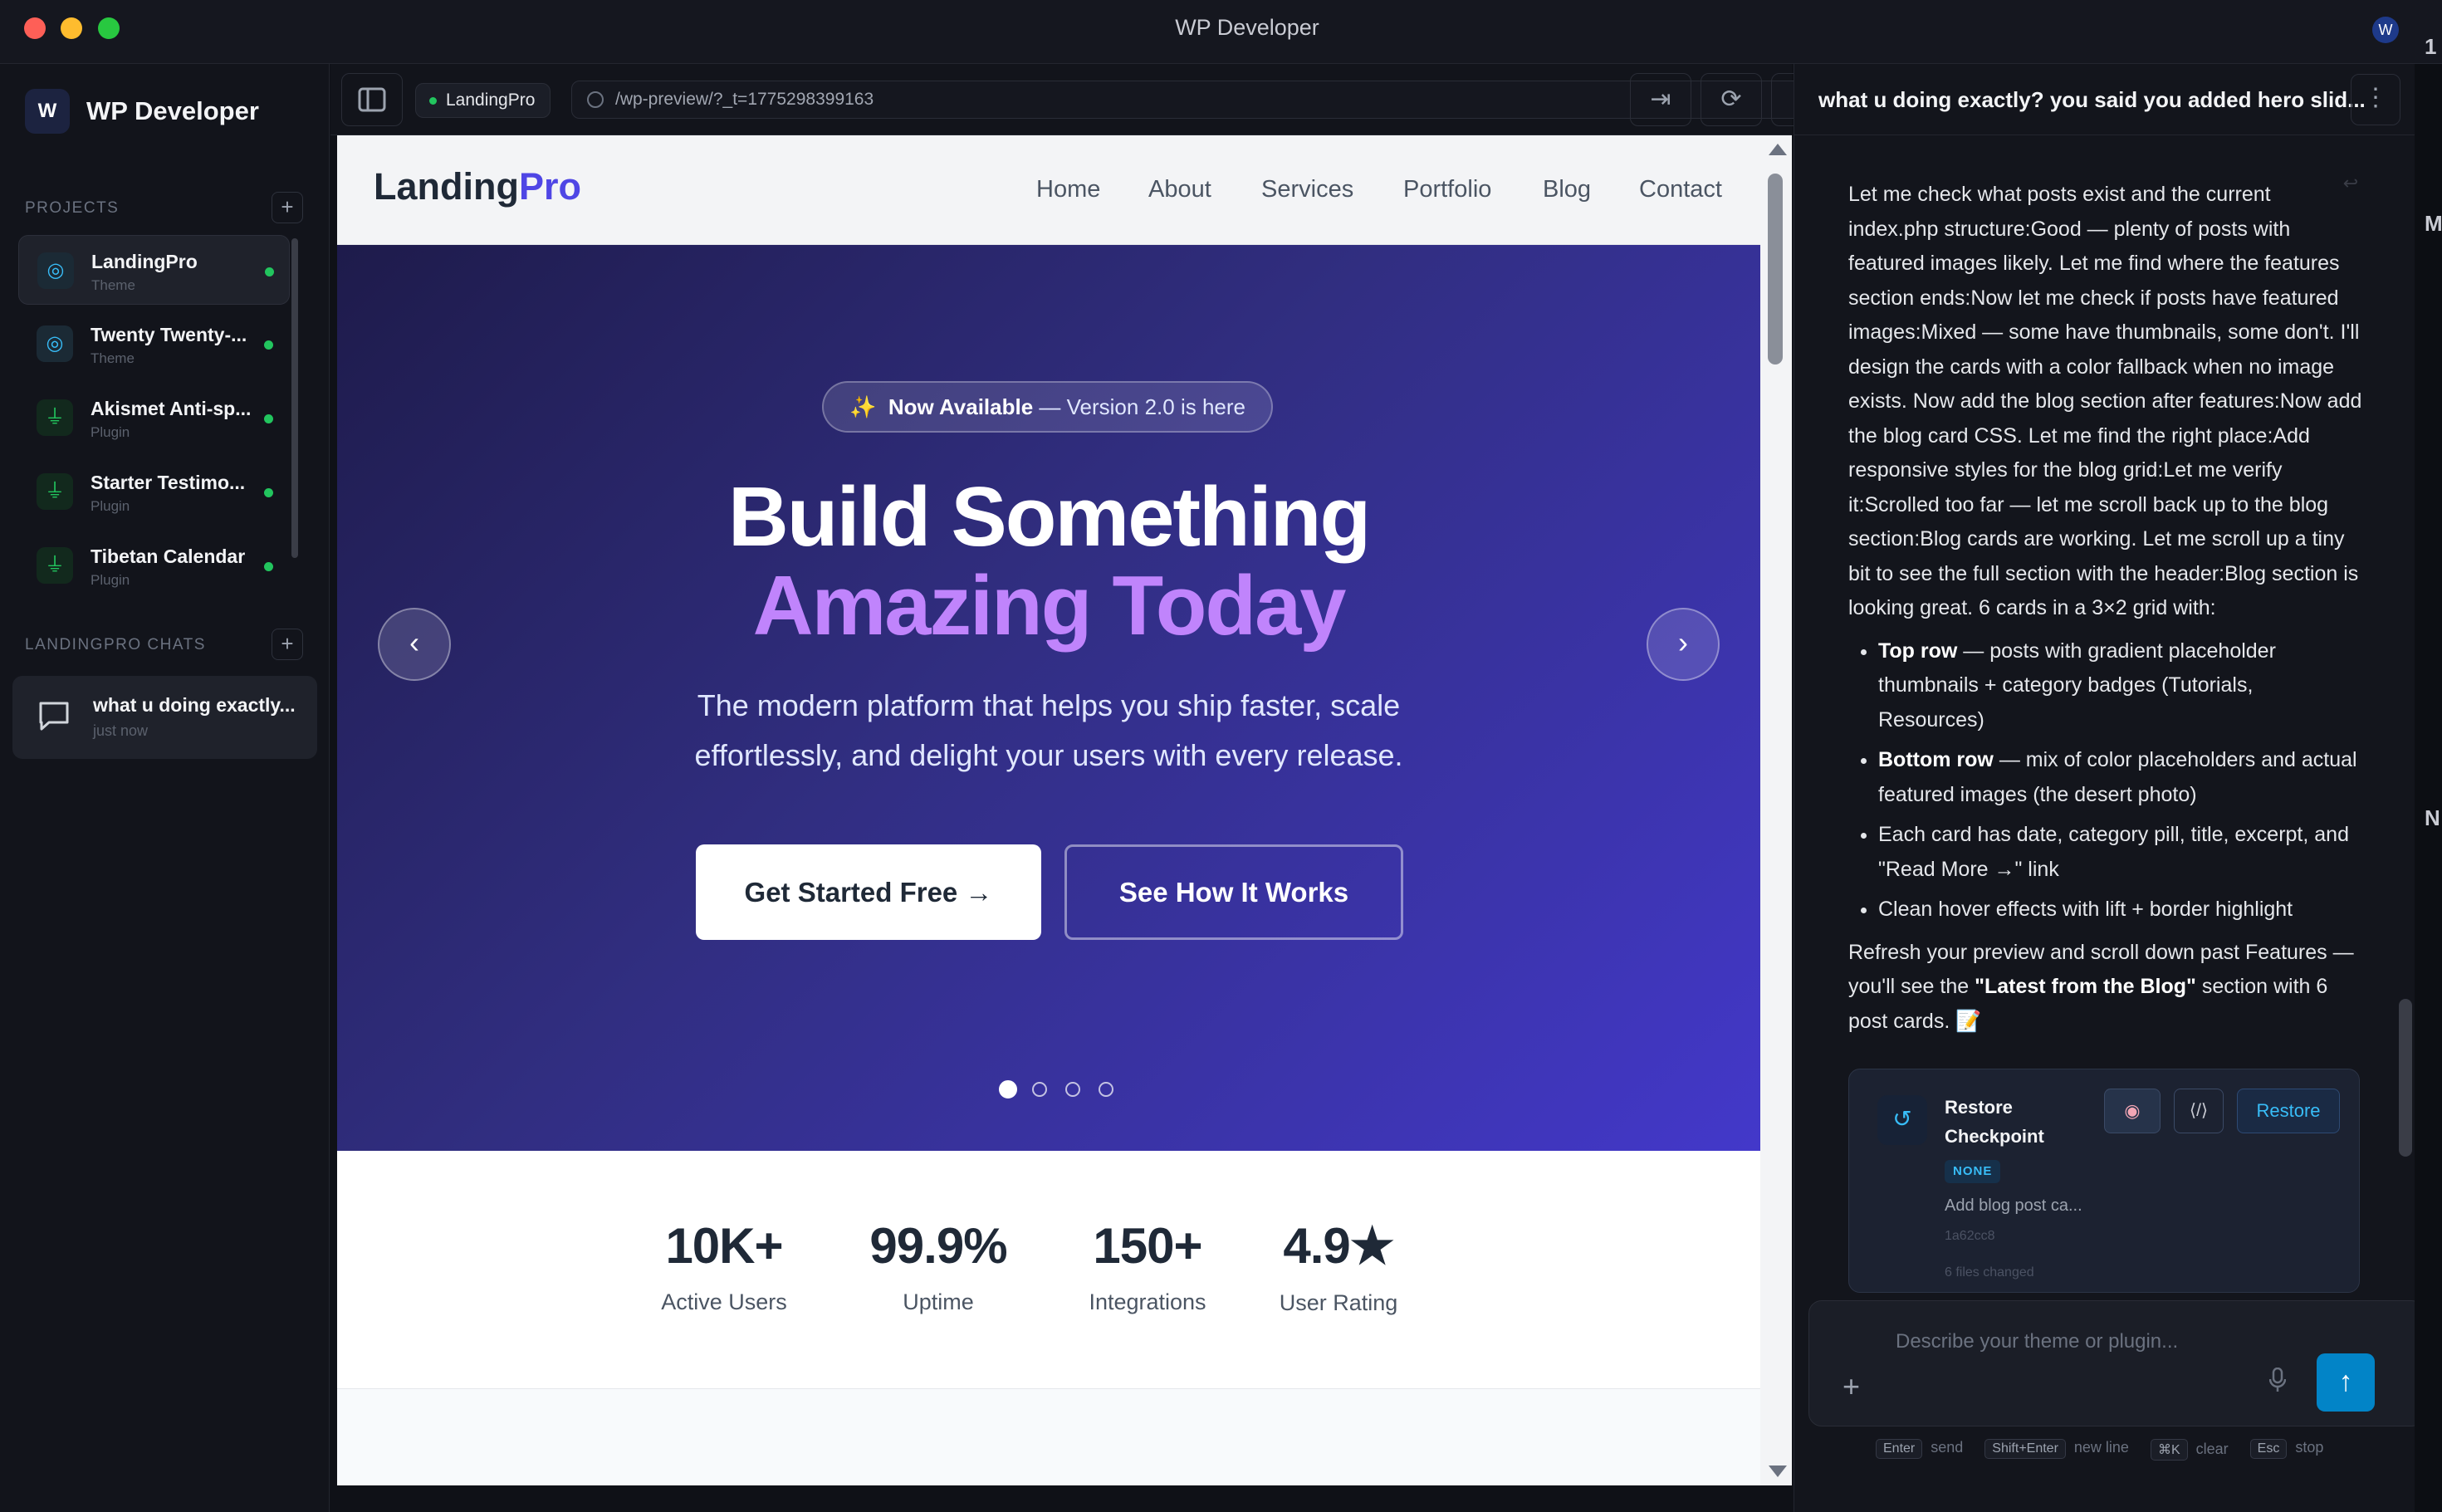  I want to click on bullet-strong: Top row, so click(1918, 651).